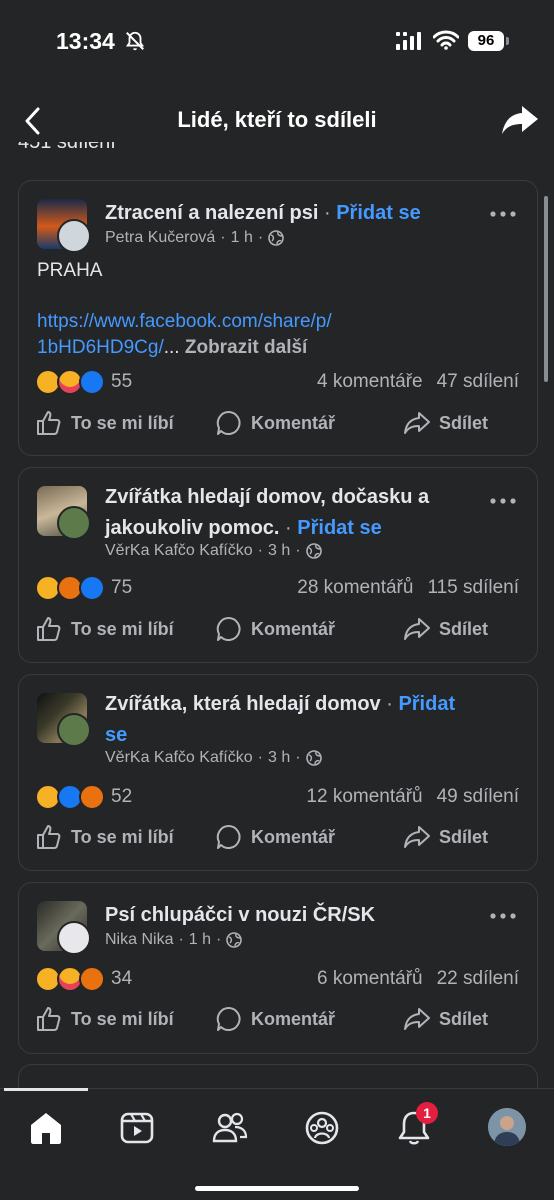  Describe the element at coordinates (92, 382) in the screenshot. I see `like-reaction-icon` at that location.